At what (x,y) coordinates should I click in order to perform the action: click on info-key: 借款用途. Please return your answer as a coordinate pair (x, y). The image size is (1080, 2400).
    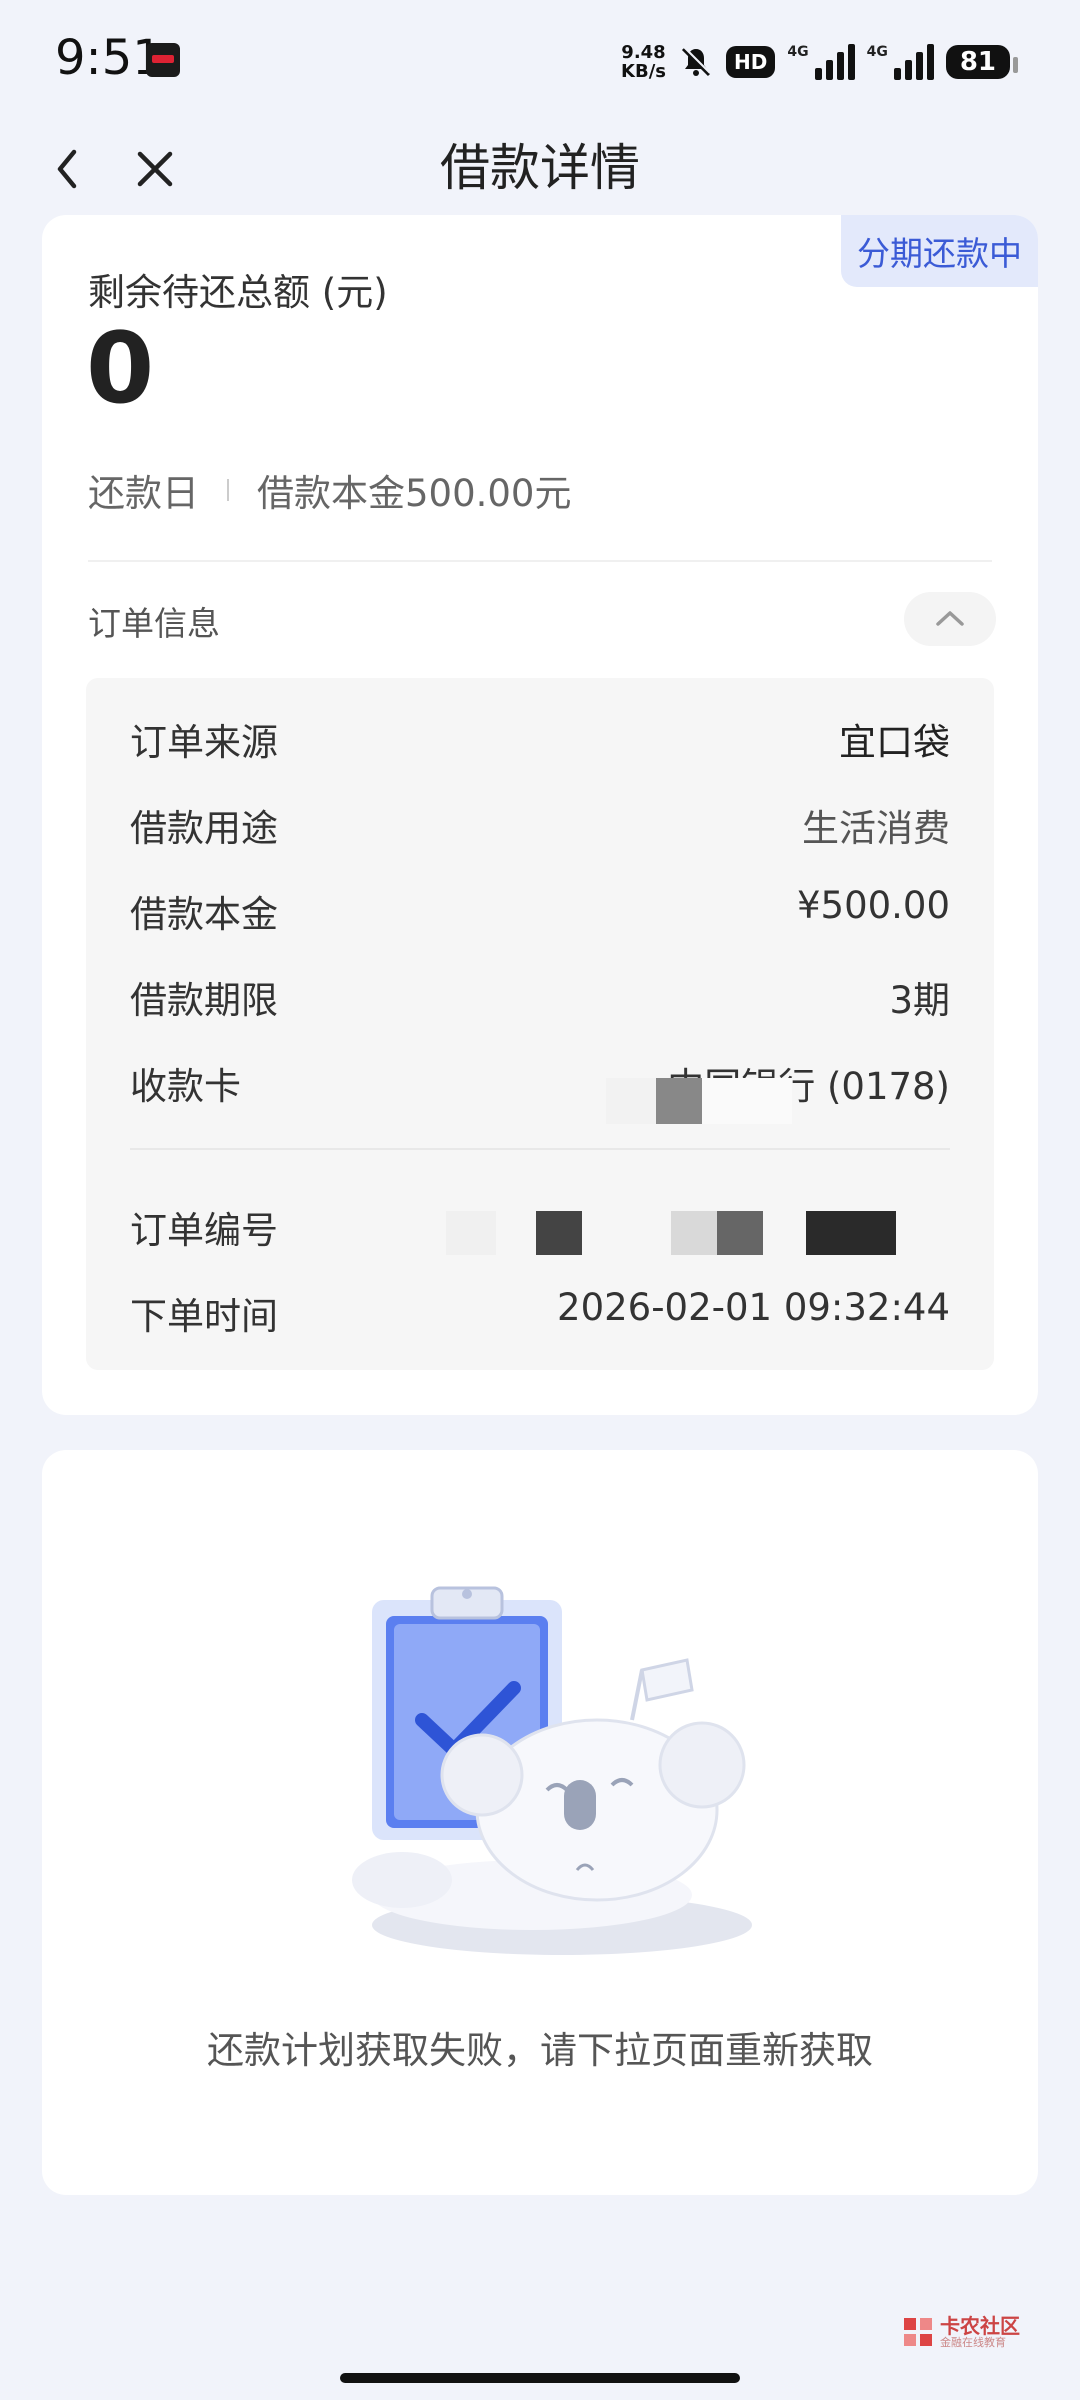
    Looking at the image, I should click on (204, 828).